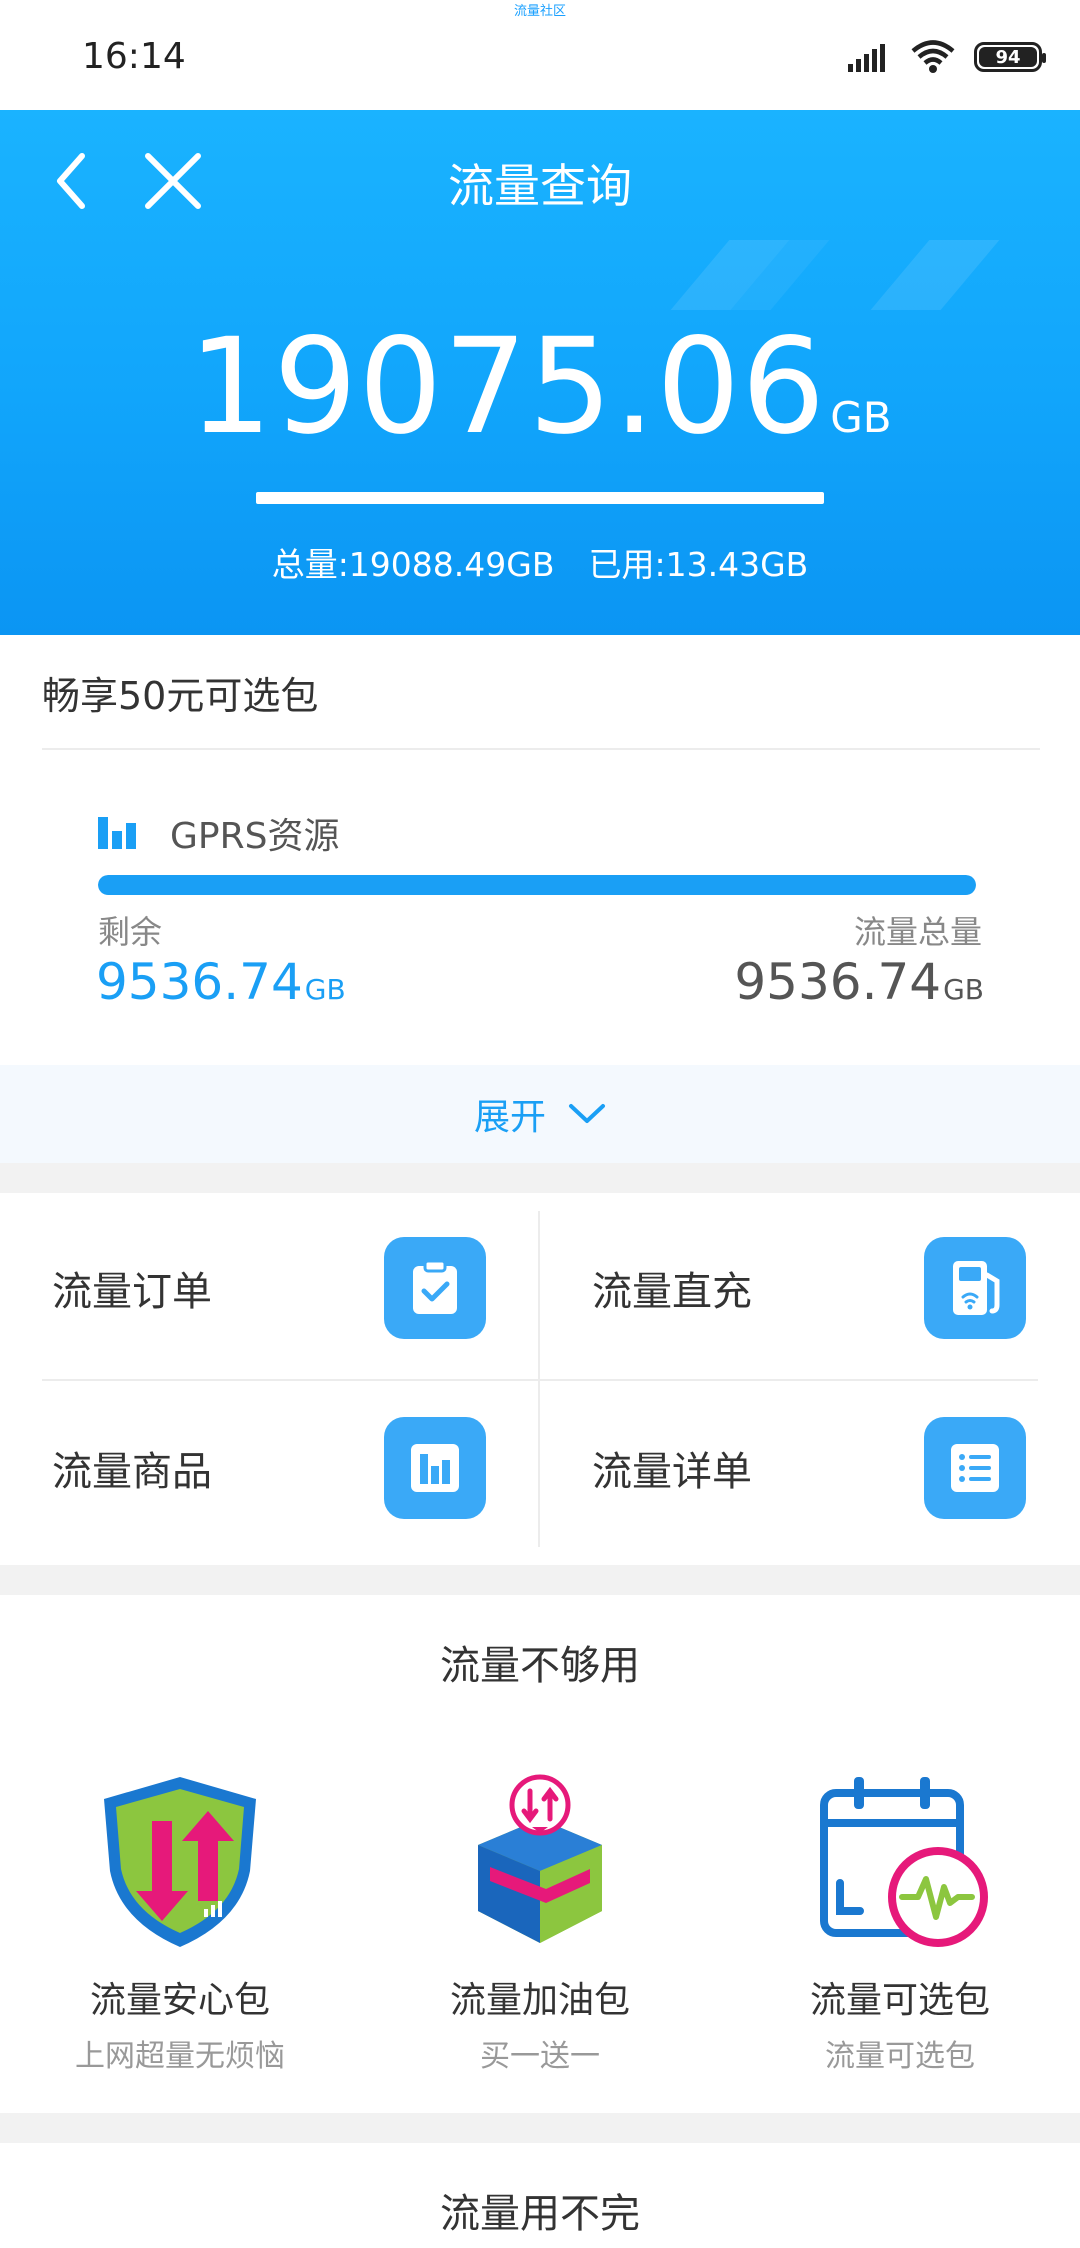 The image size is (1080, 2248). I want to click on menu-item-label: 流量直充, so click(672, 1292).